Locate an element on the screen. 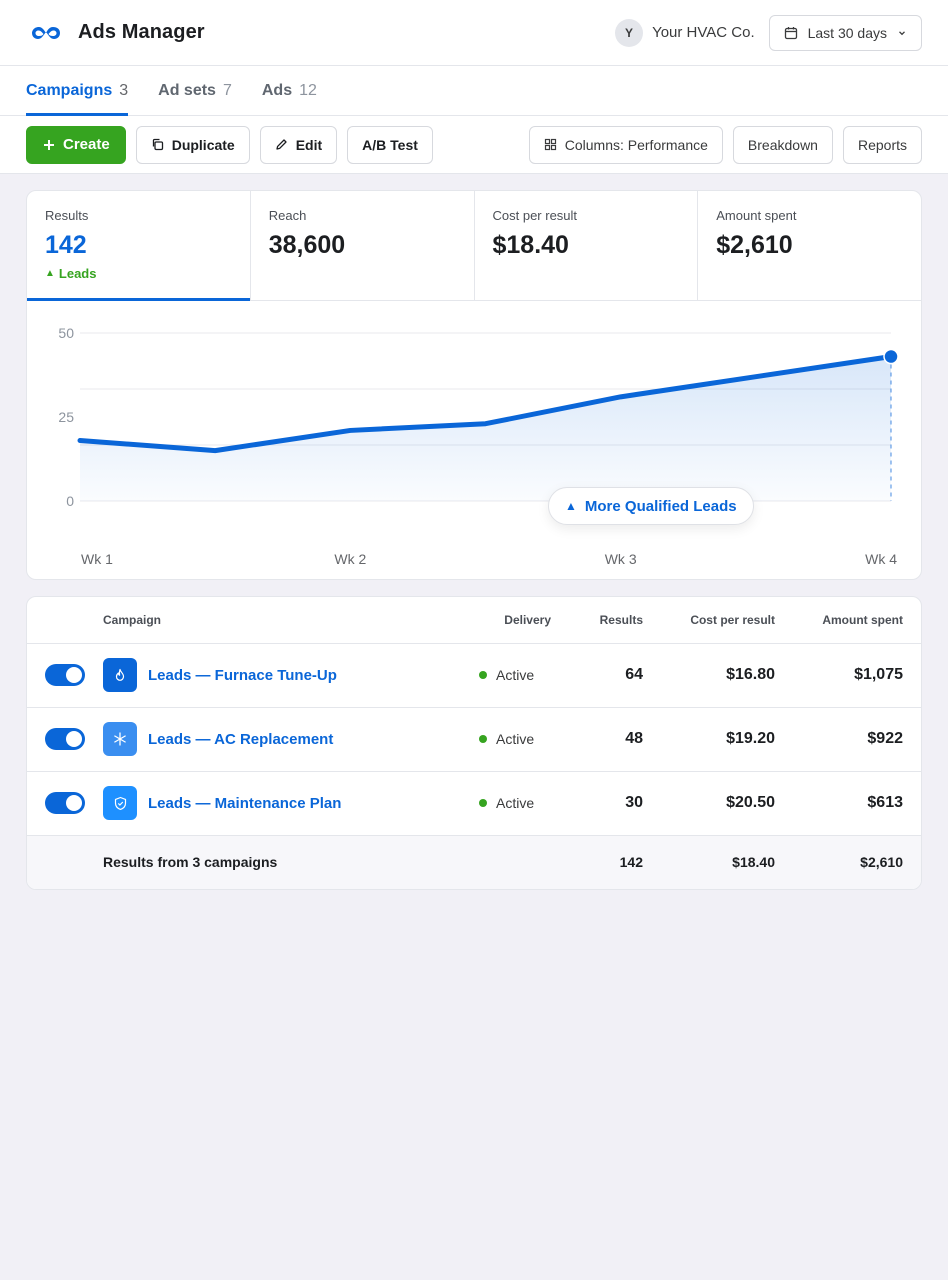 The image size is (948, 1280). tab-campaigns: Campaigns 3 is located at coordinates (77, 91).